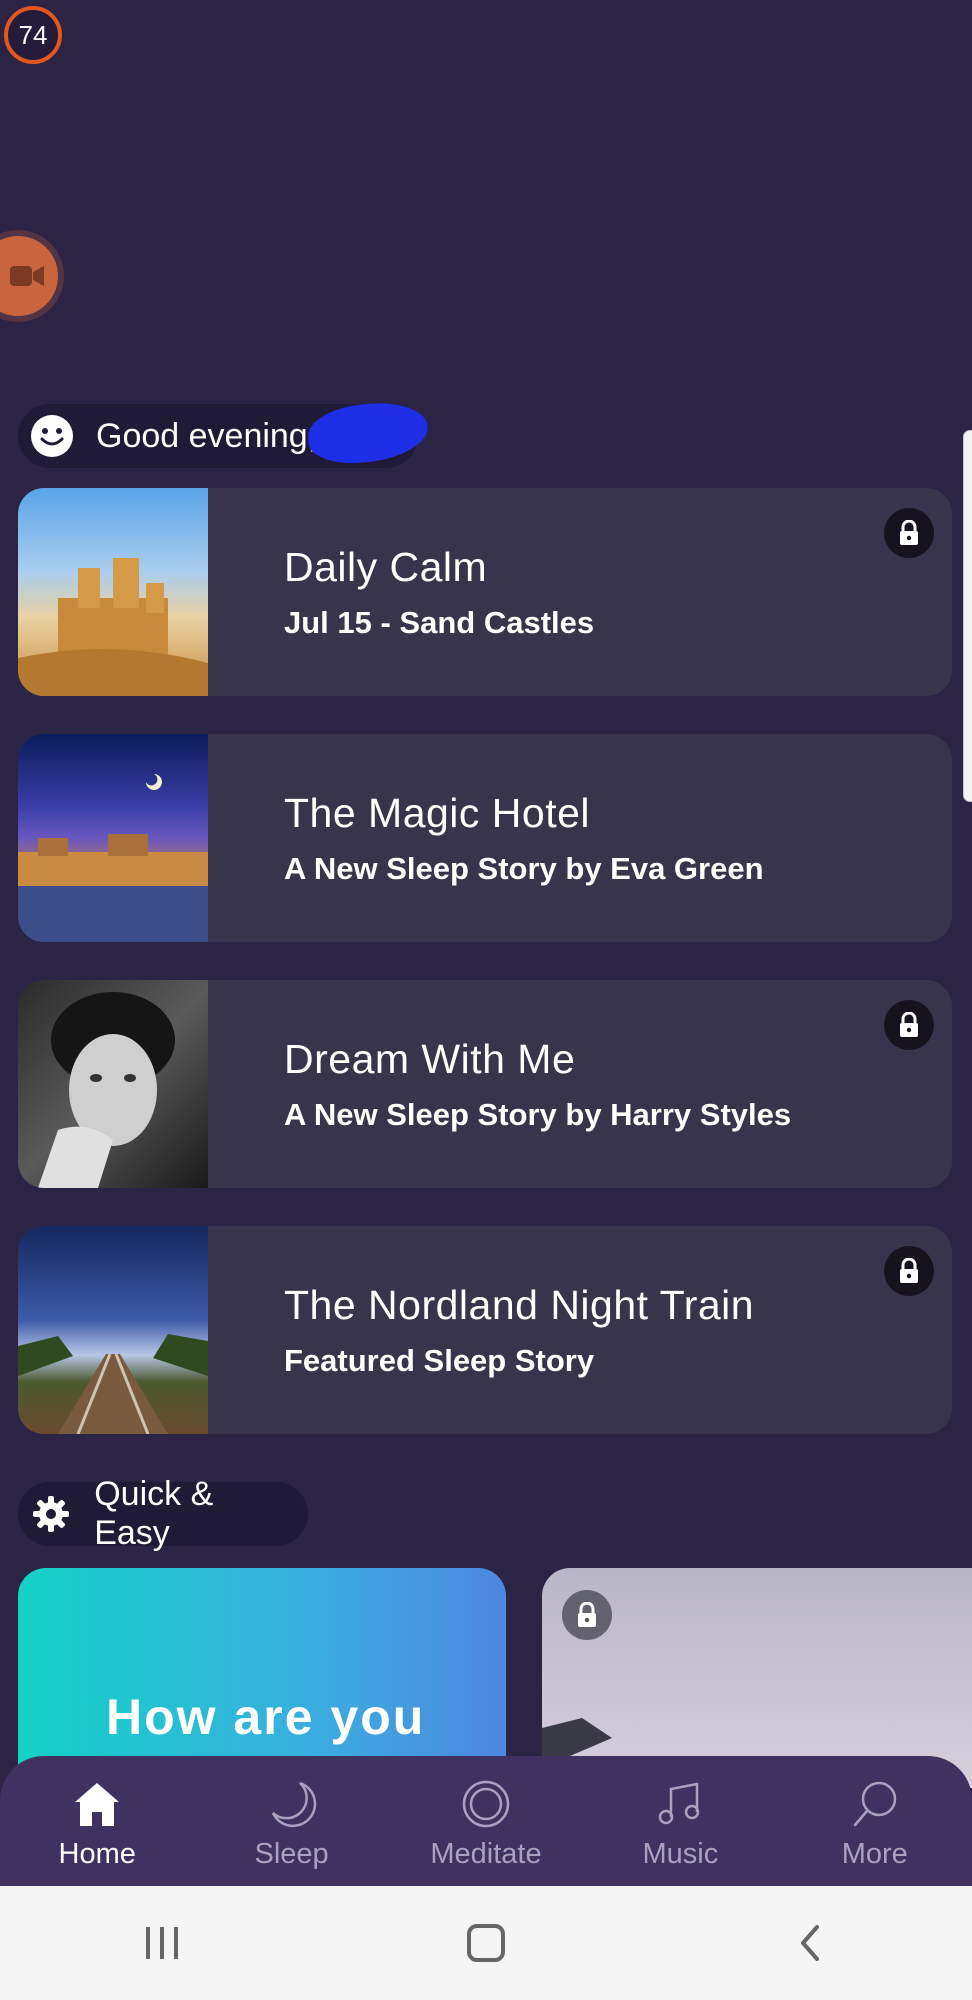 This screenshot has width=972, height=2000. Describe the element at coordinates (113, 1330) in the screenshot. I see `railway-night-image` at that location.